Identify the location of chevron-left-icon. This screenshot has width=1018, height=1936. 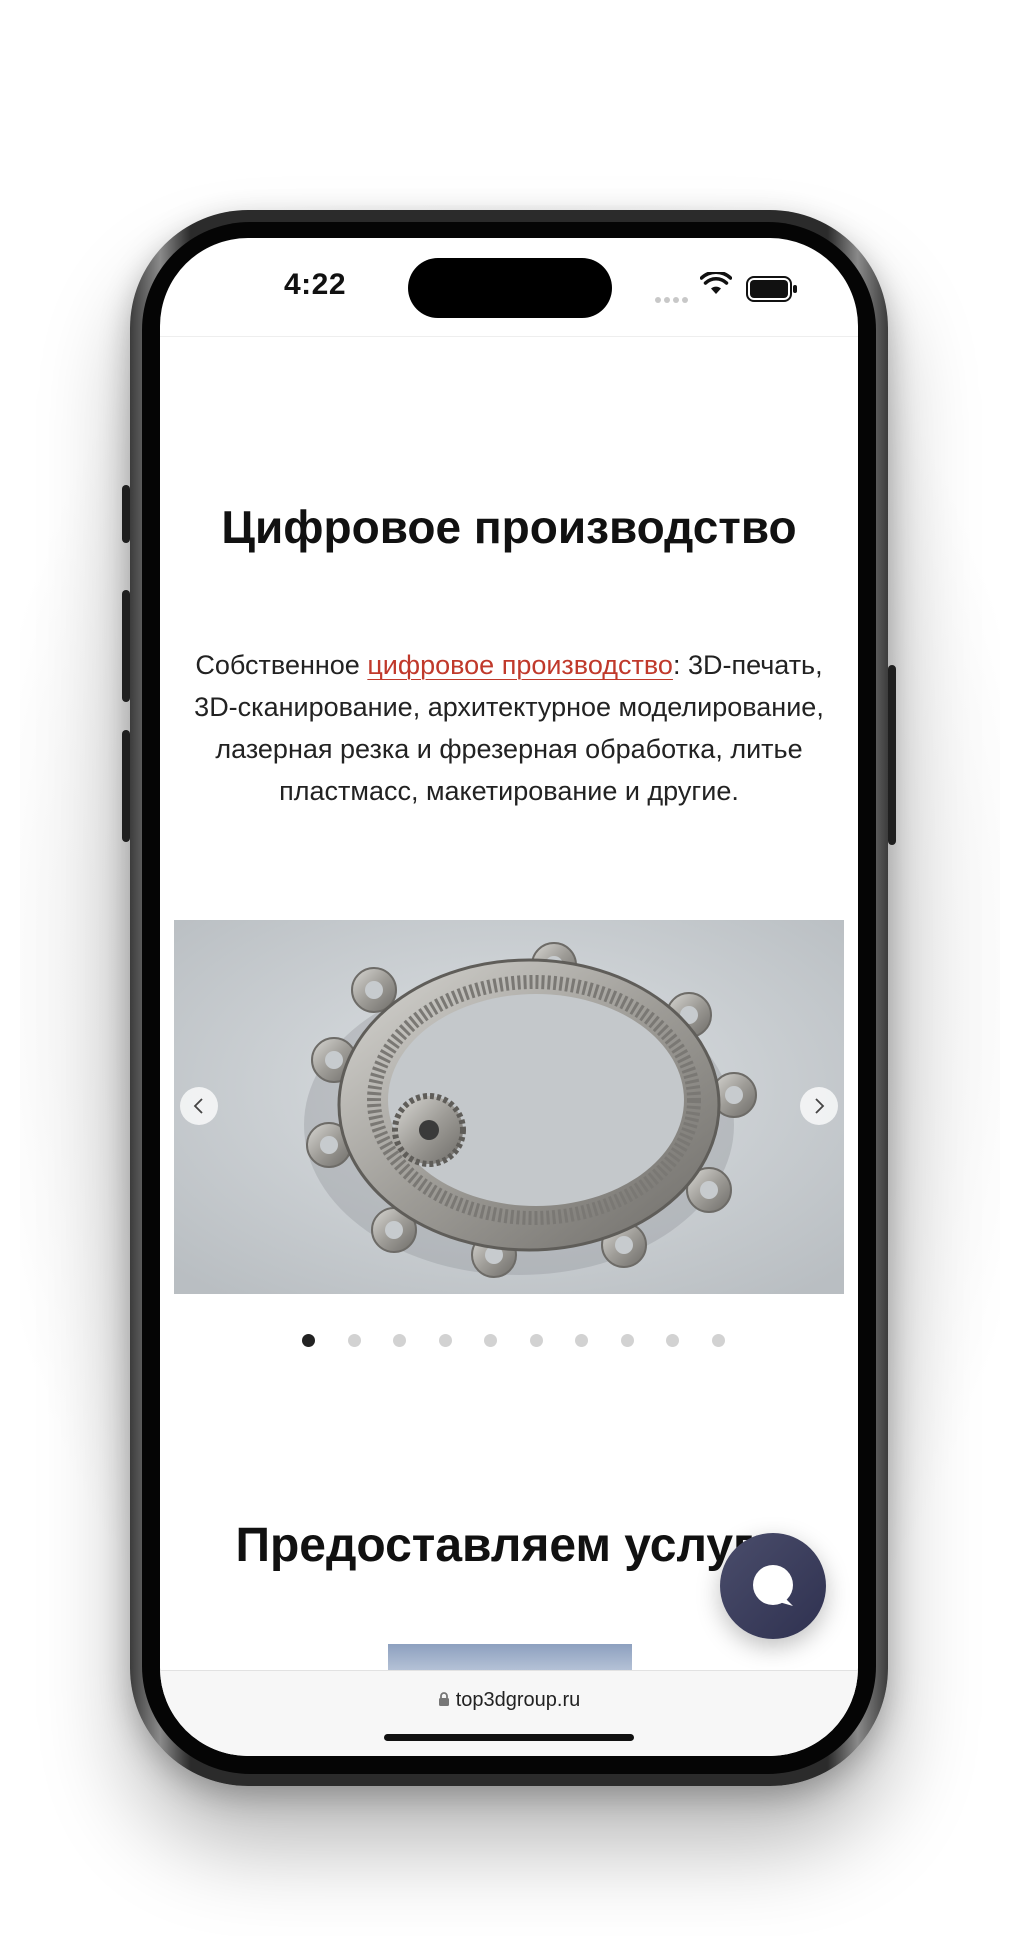
(198, 1106).